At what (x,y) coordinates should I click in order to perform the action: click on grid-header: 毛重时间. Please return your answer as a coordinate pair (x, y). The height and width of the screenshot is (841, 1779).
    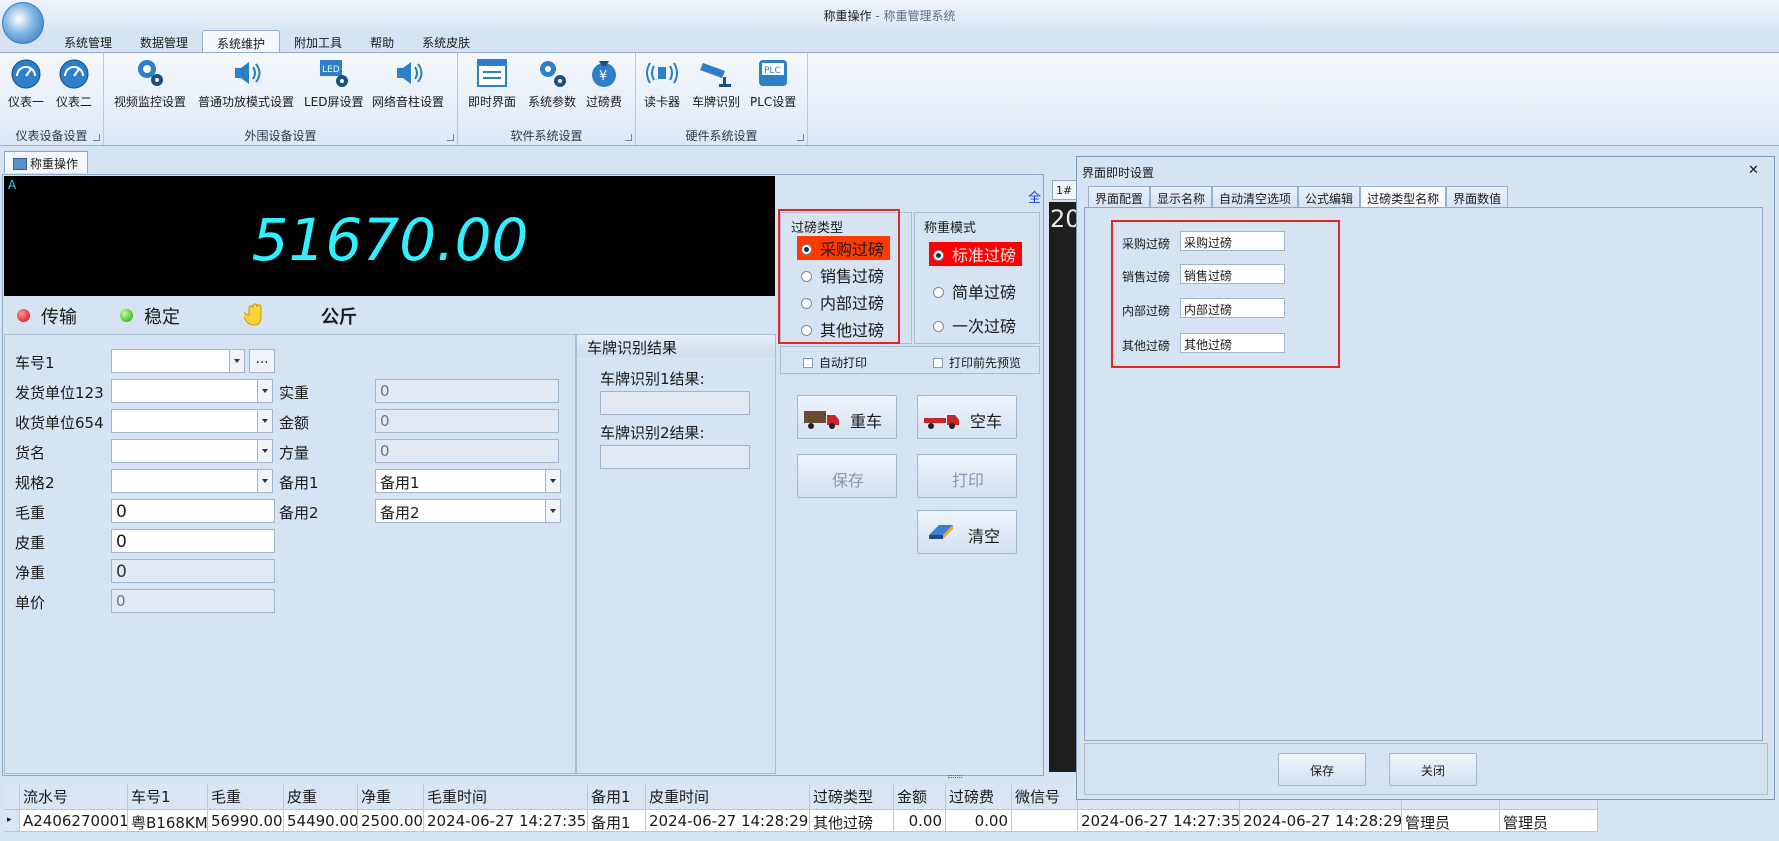
    Looking at the image, I should click on (506, 797).